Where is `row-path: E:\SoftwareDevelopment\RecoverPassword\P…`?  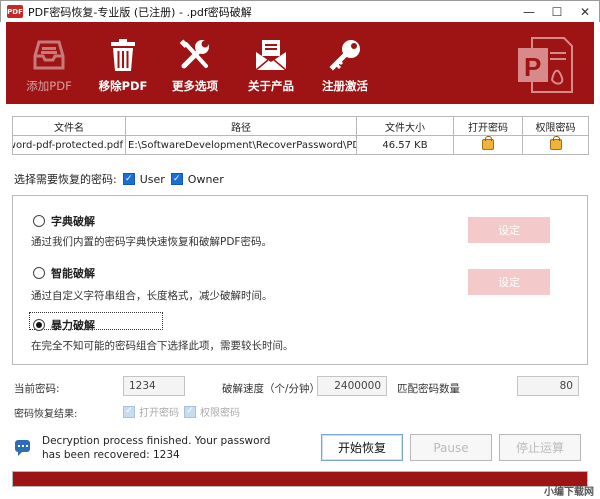 row-path: E:\SoftwareDevelopment\RecoverPassword\P… is located at coordinates (241, 145).